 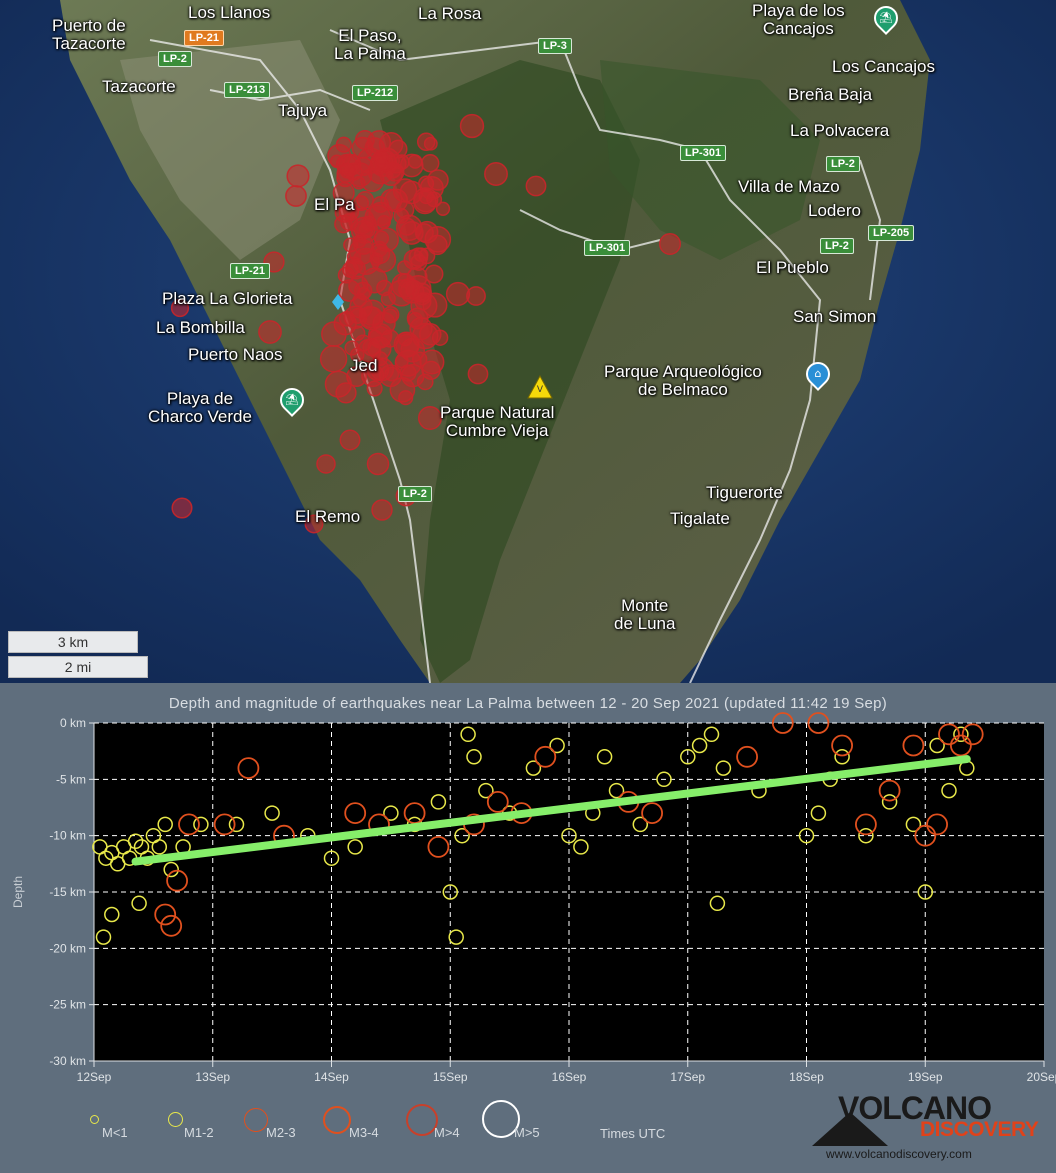 What do you see at coordinates (645, 614) in the screenshot?
I see `place-monte-de-luna: Monte de Luna` at bounding box center [645, 614].